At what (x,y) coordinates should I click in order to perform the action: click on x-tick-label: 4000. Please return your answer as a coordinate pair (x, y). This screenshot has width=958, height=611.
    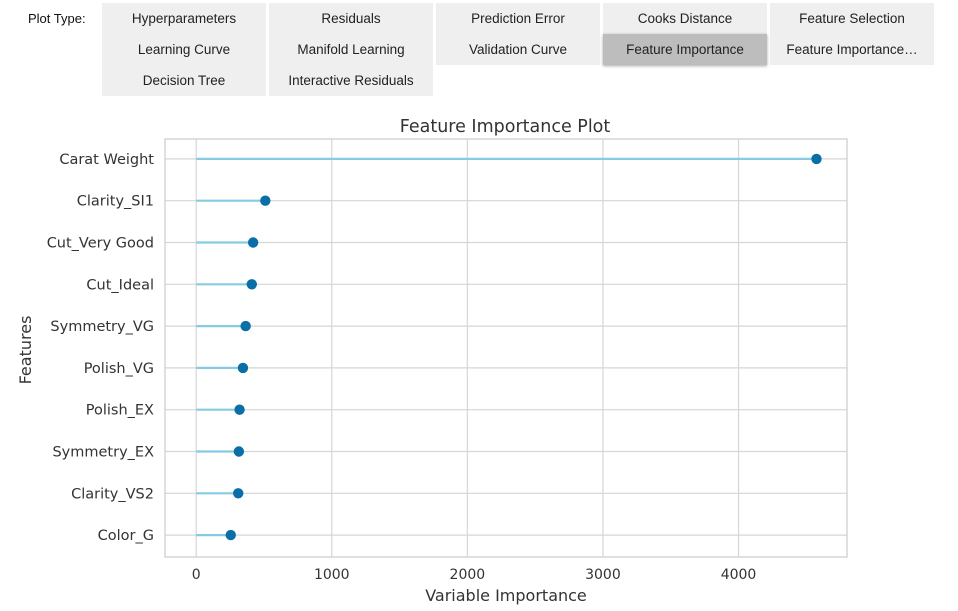
    Looking at the image, I should click on (739, 575).